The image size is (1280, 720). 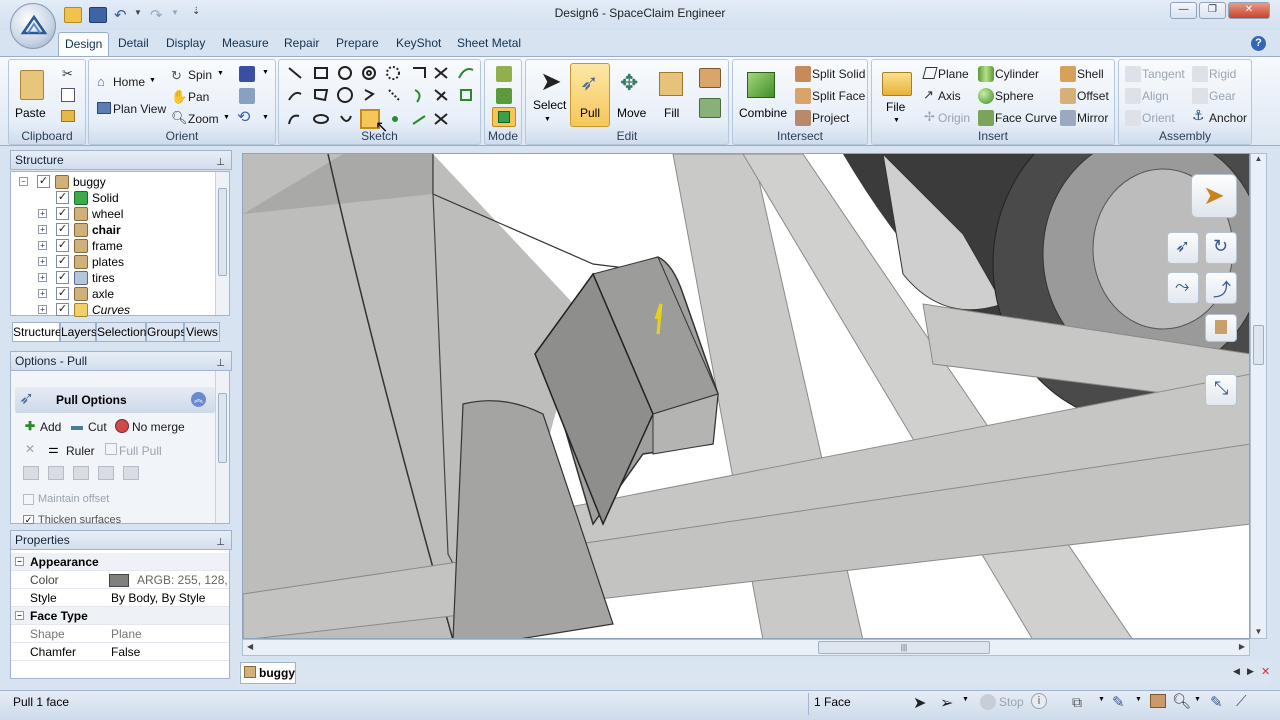 I want to click on ruler-option: Ruler, so click(x=80, y=451).